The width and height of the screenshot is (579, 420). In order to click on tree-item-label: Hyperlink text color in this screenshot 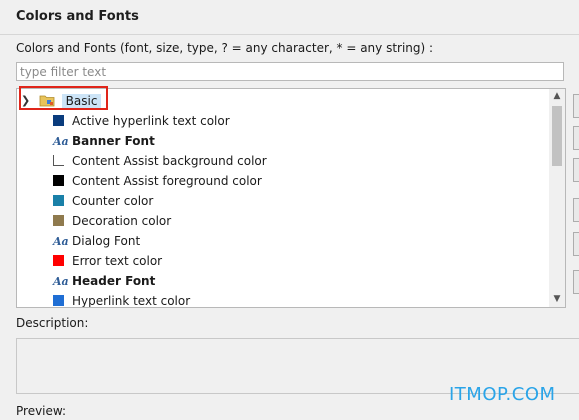, I will do `click(131, 301)`.